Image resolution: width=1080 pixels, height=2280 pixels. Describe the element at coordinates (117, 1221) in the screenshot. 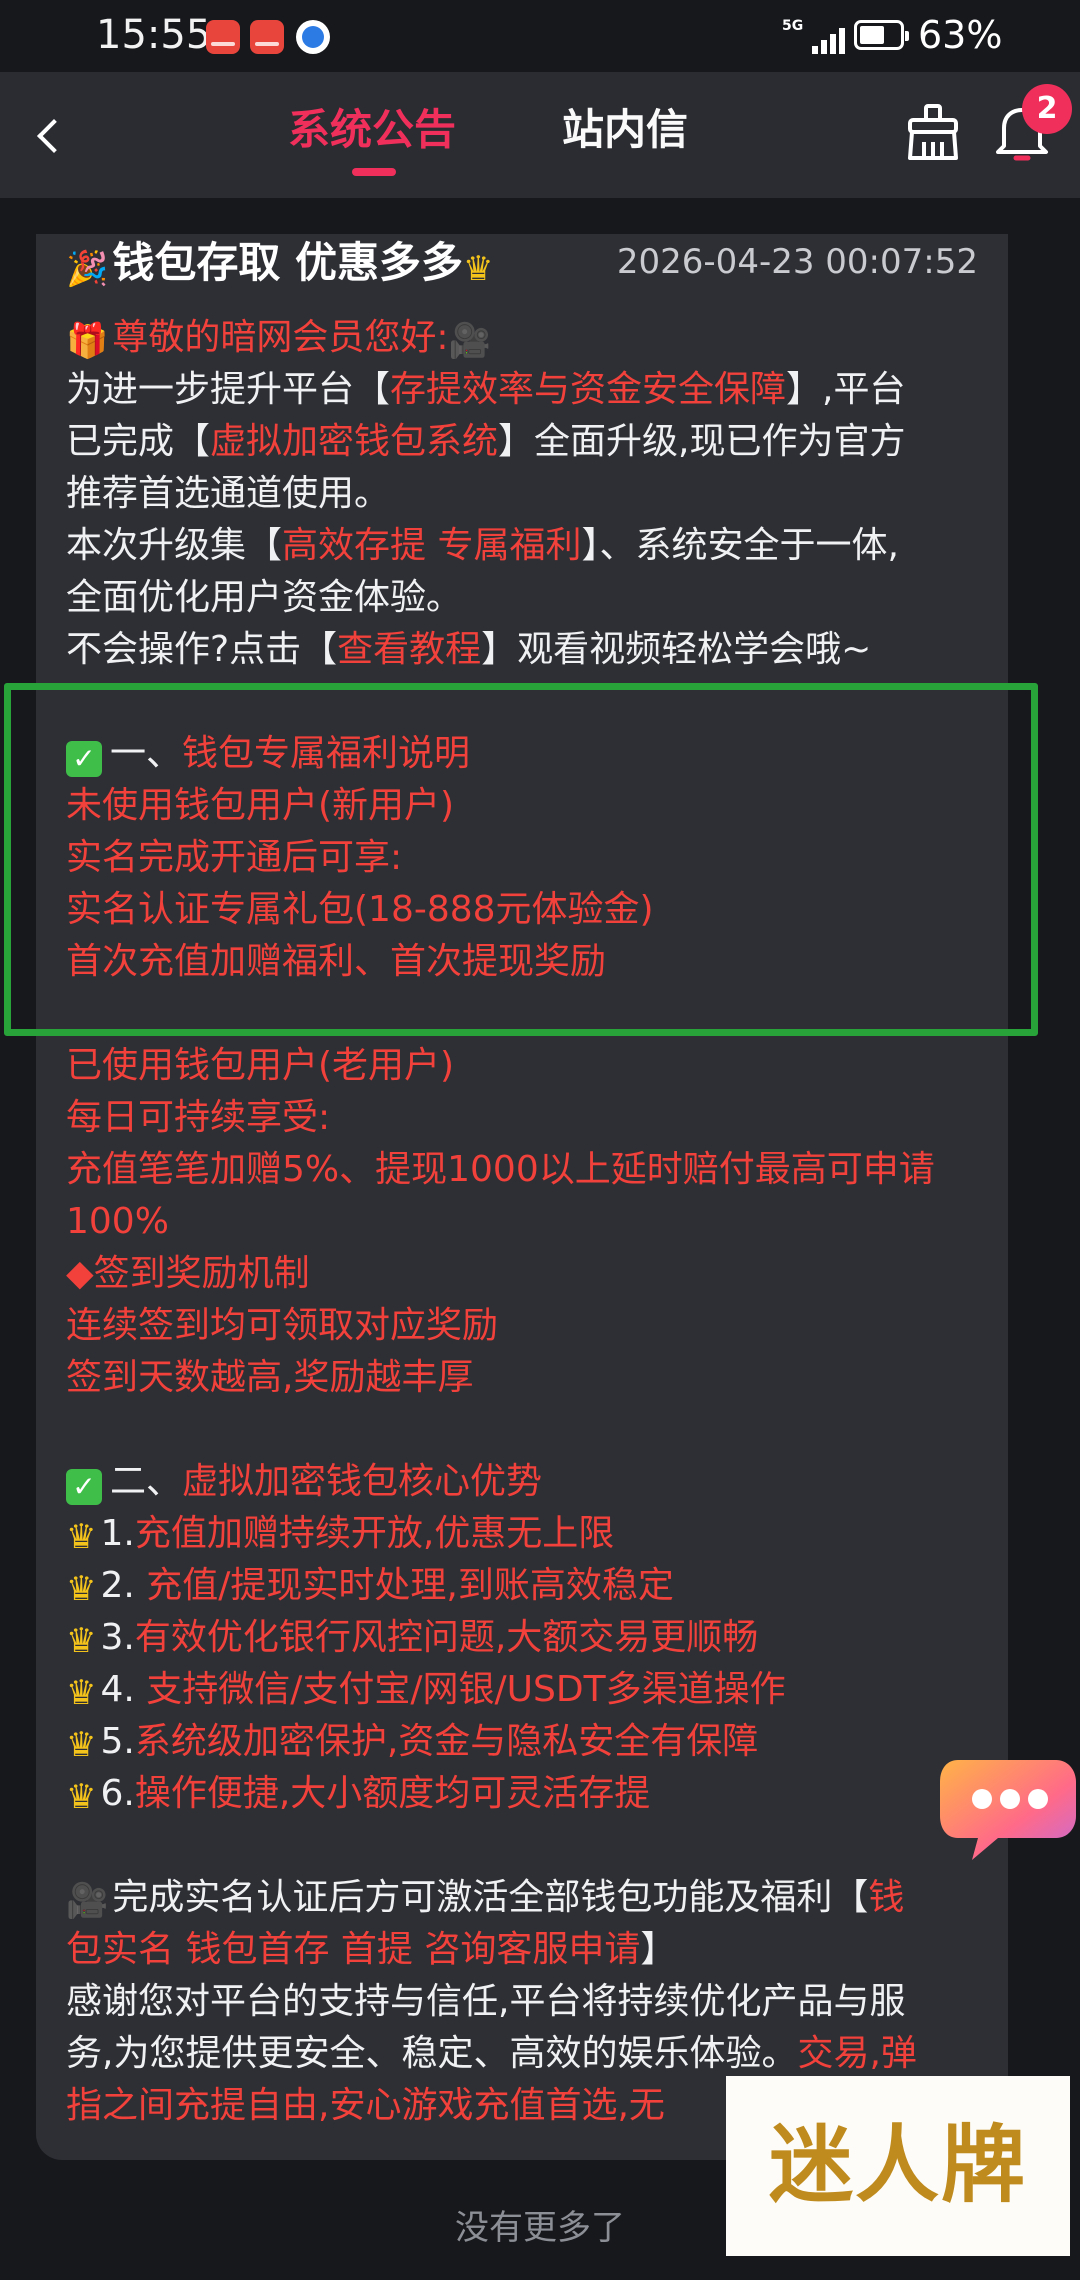

I see `notice-highlight-text: 100%` at that location.